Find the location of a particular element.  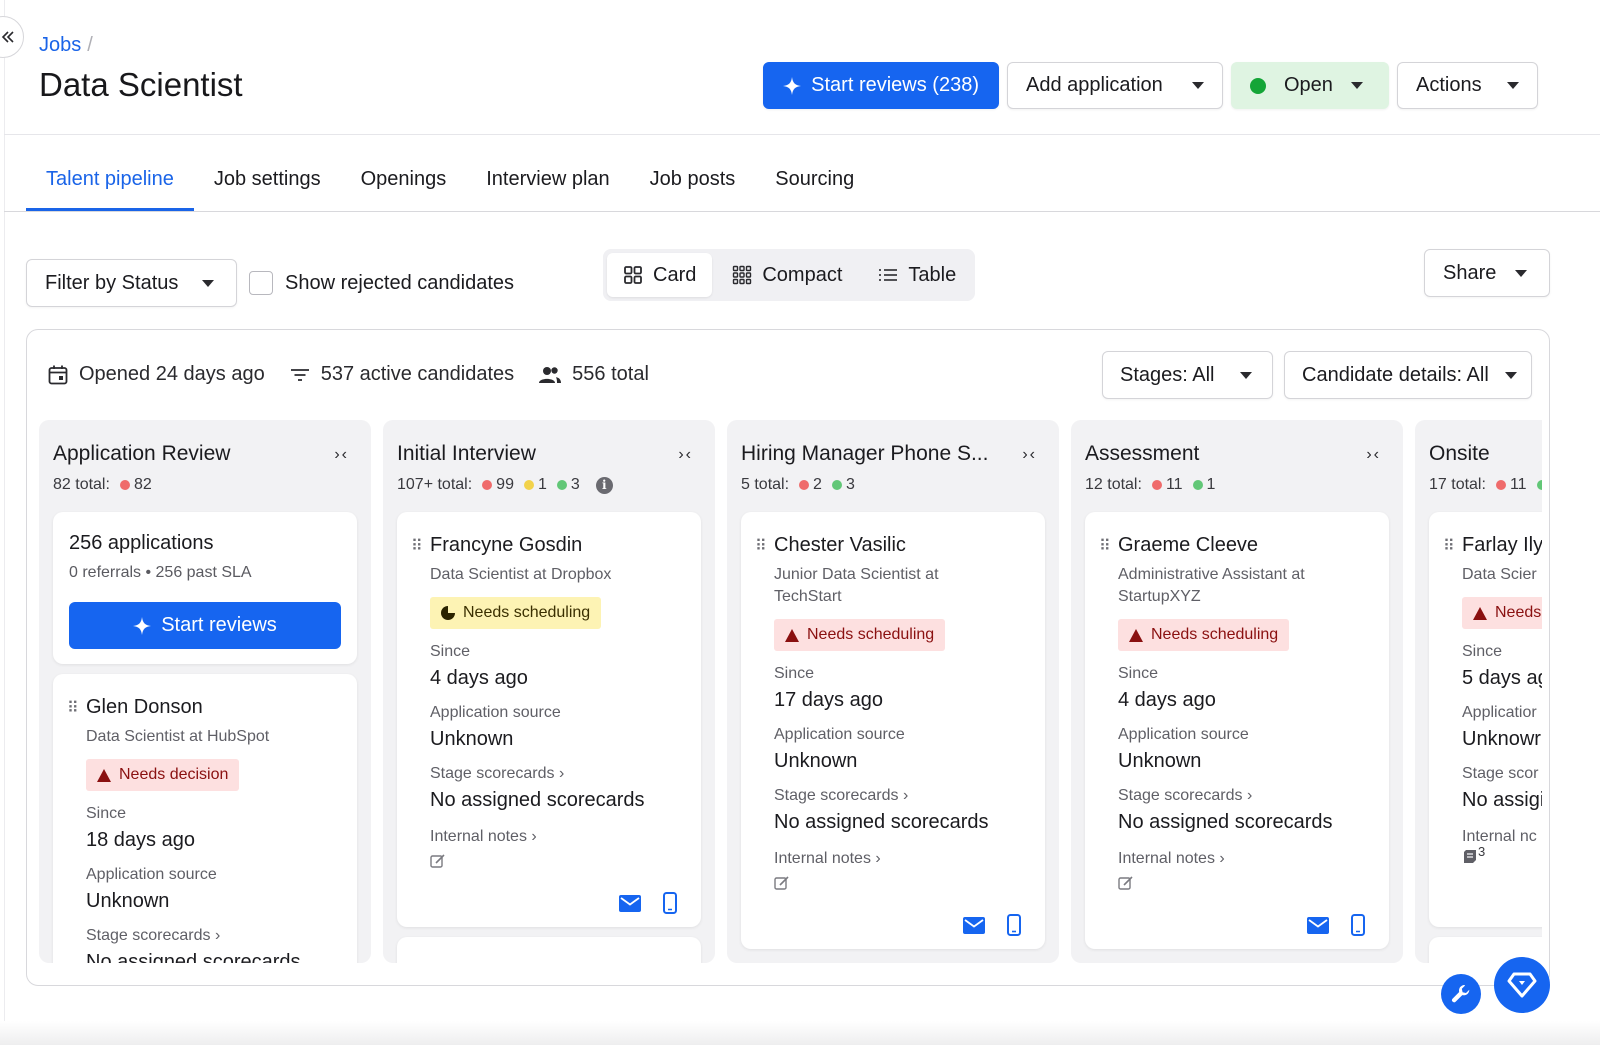

info-icon: i is located at coordinates (604, 485).